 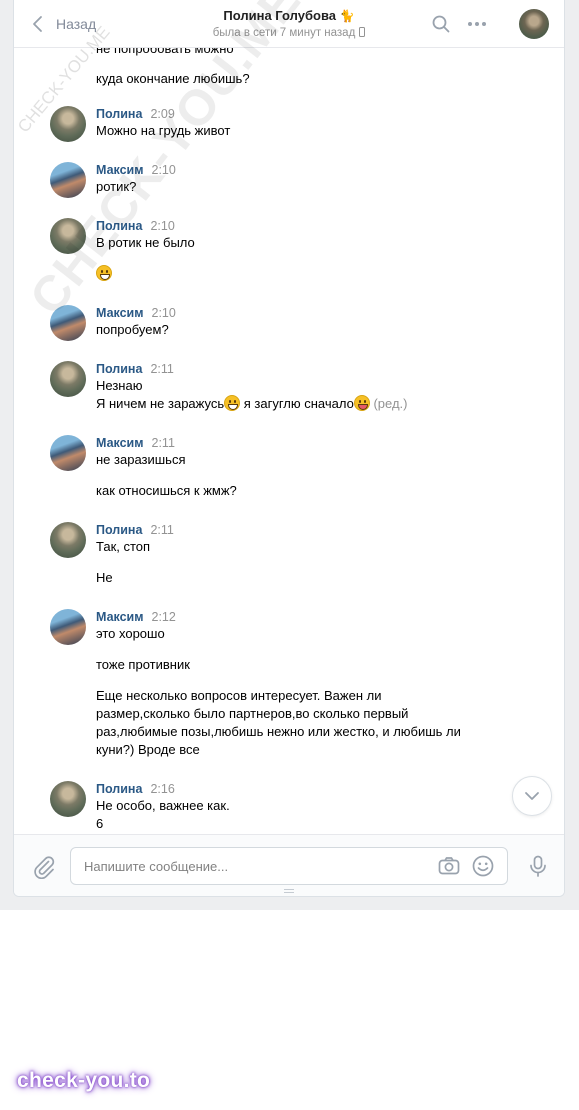 I want to click on message-text: как относишься к жмж?, so click(x=166, y=490).